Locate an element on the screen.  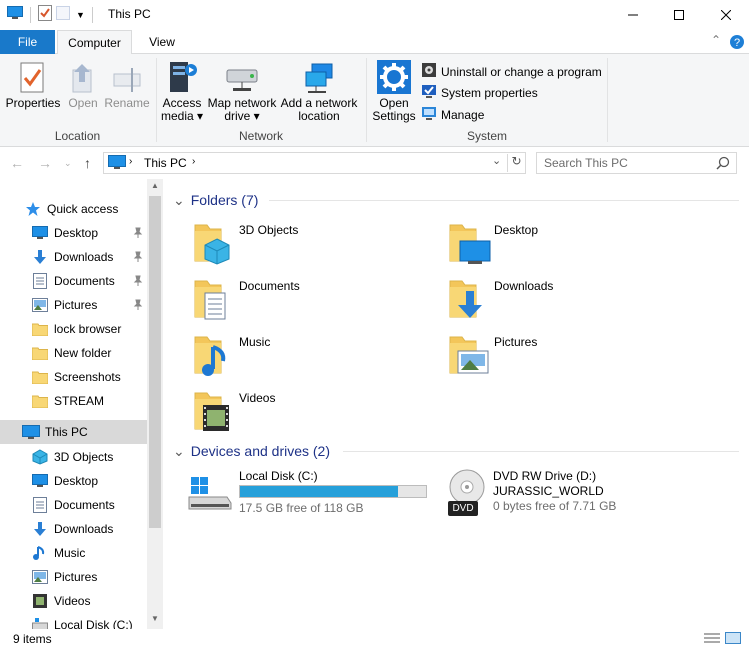
nav-quick-documents: Documents is located at coordinates (73, 281).